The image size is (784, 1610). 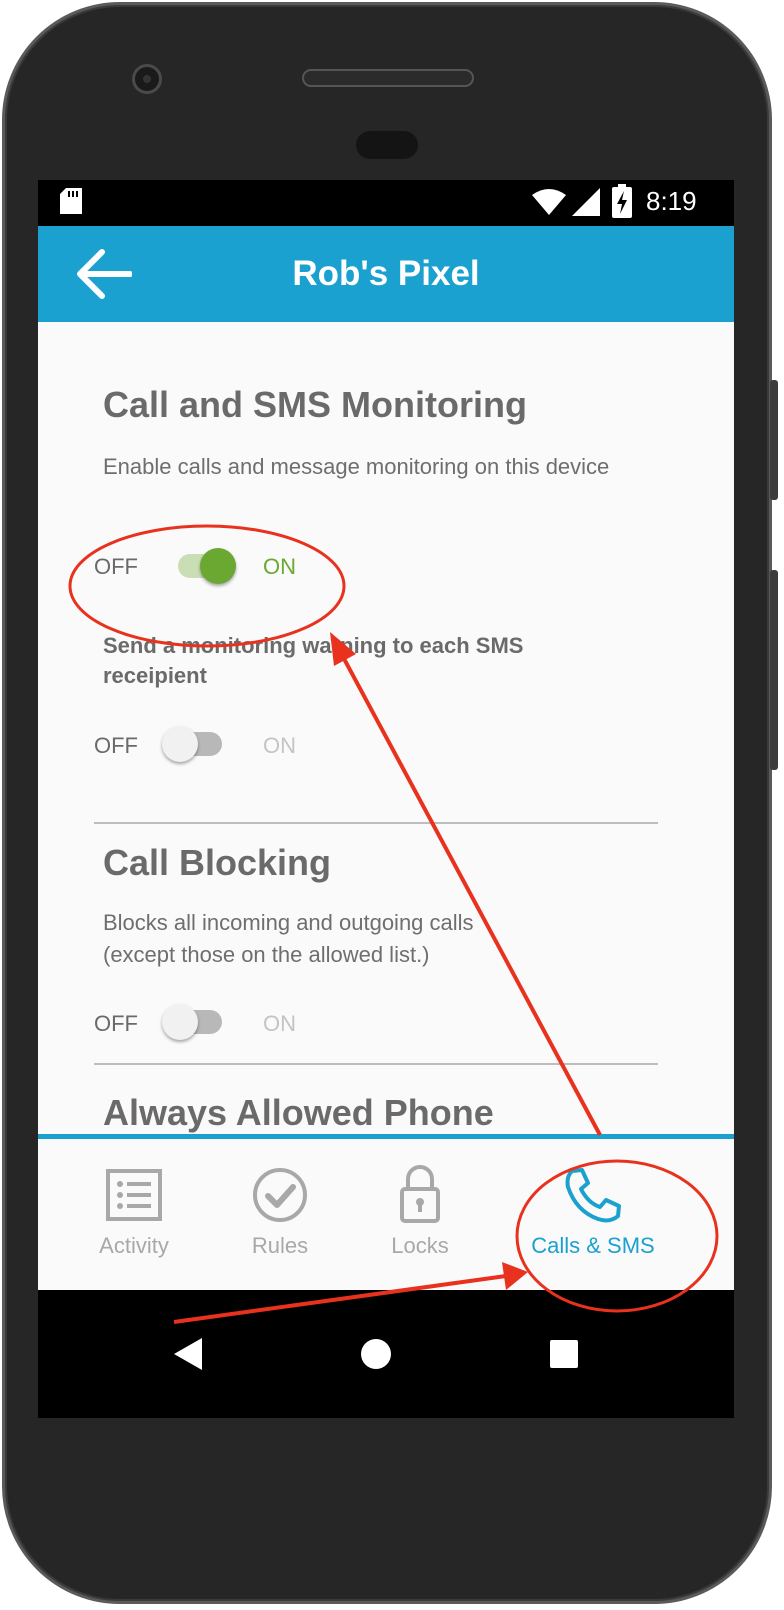 I want to click on annotation-arrow-to-nav, so click(x=350, y=1293).